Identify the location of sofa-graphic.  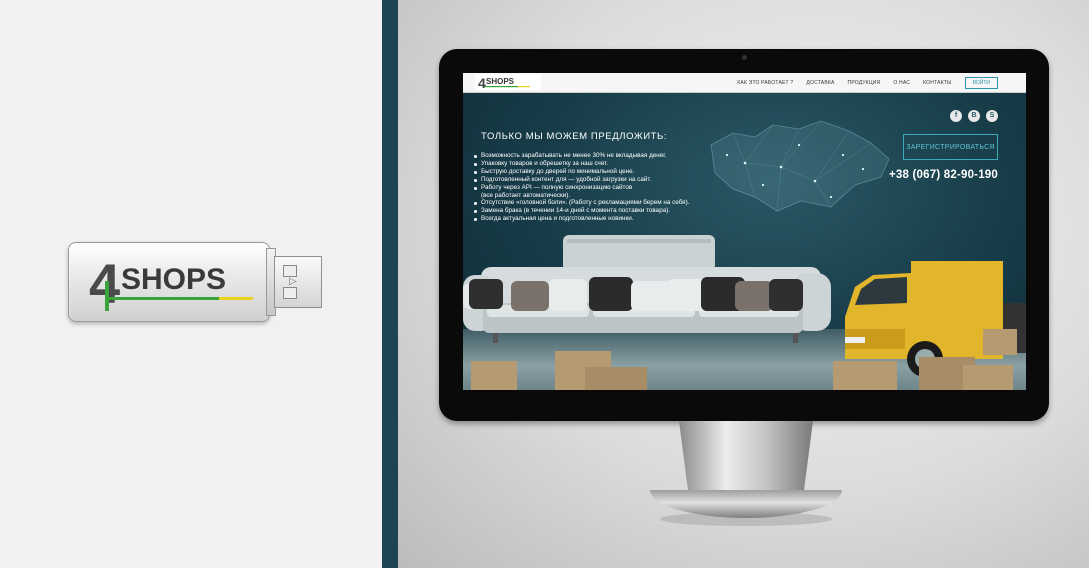
(647, 289).